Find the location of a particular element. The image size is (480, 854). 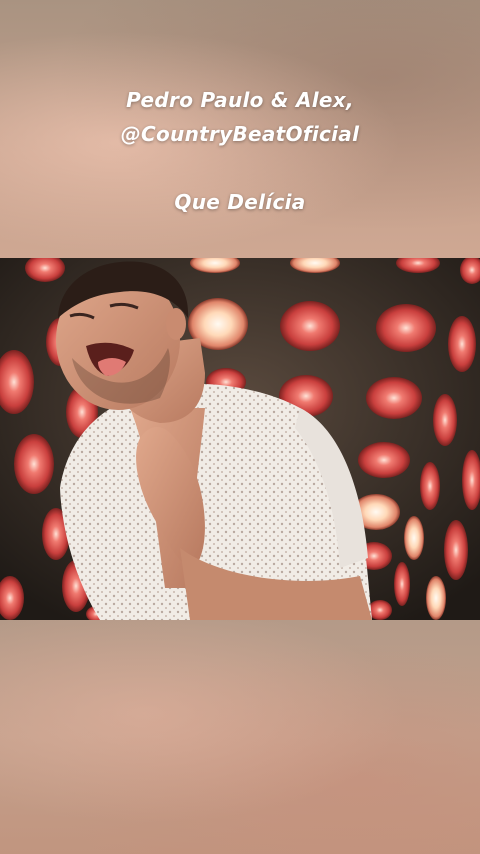

caption-artists: Pedro Paulo & Alex, is located at coordinates (240, 100).